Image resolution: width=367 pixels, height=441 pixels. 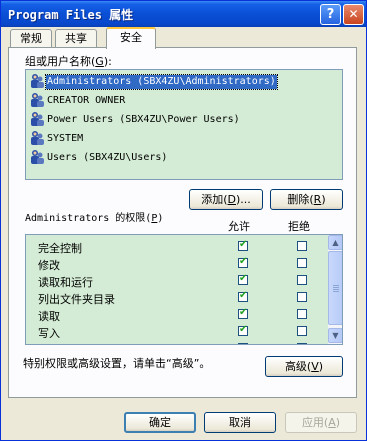 I want to click on table-row: 完全控制 ✔, so click(x=176, y=246).